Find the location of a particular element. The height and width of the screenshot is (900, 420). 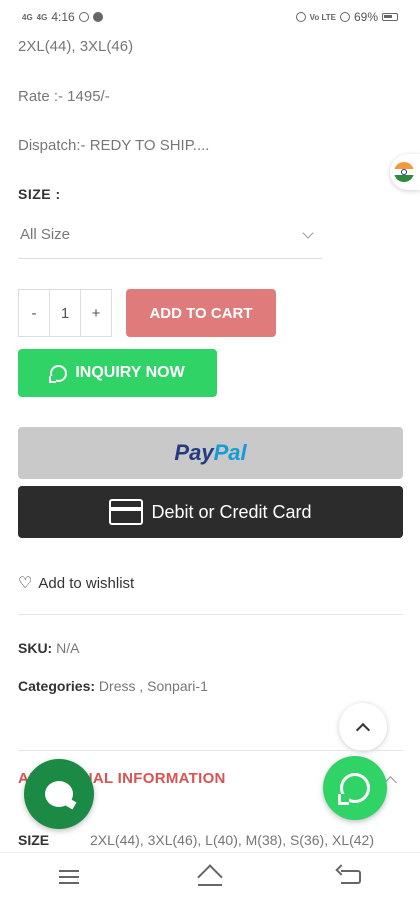

chevron-down-icon is located at coordinates (308, 232).